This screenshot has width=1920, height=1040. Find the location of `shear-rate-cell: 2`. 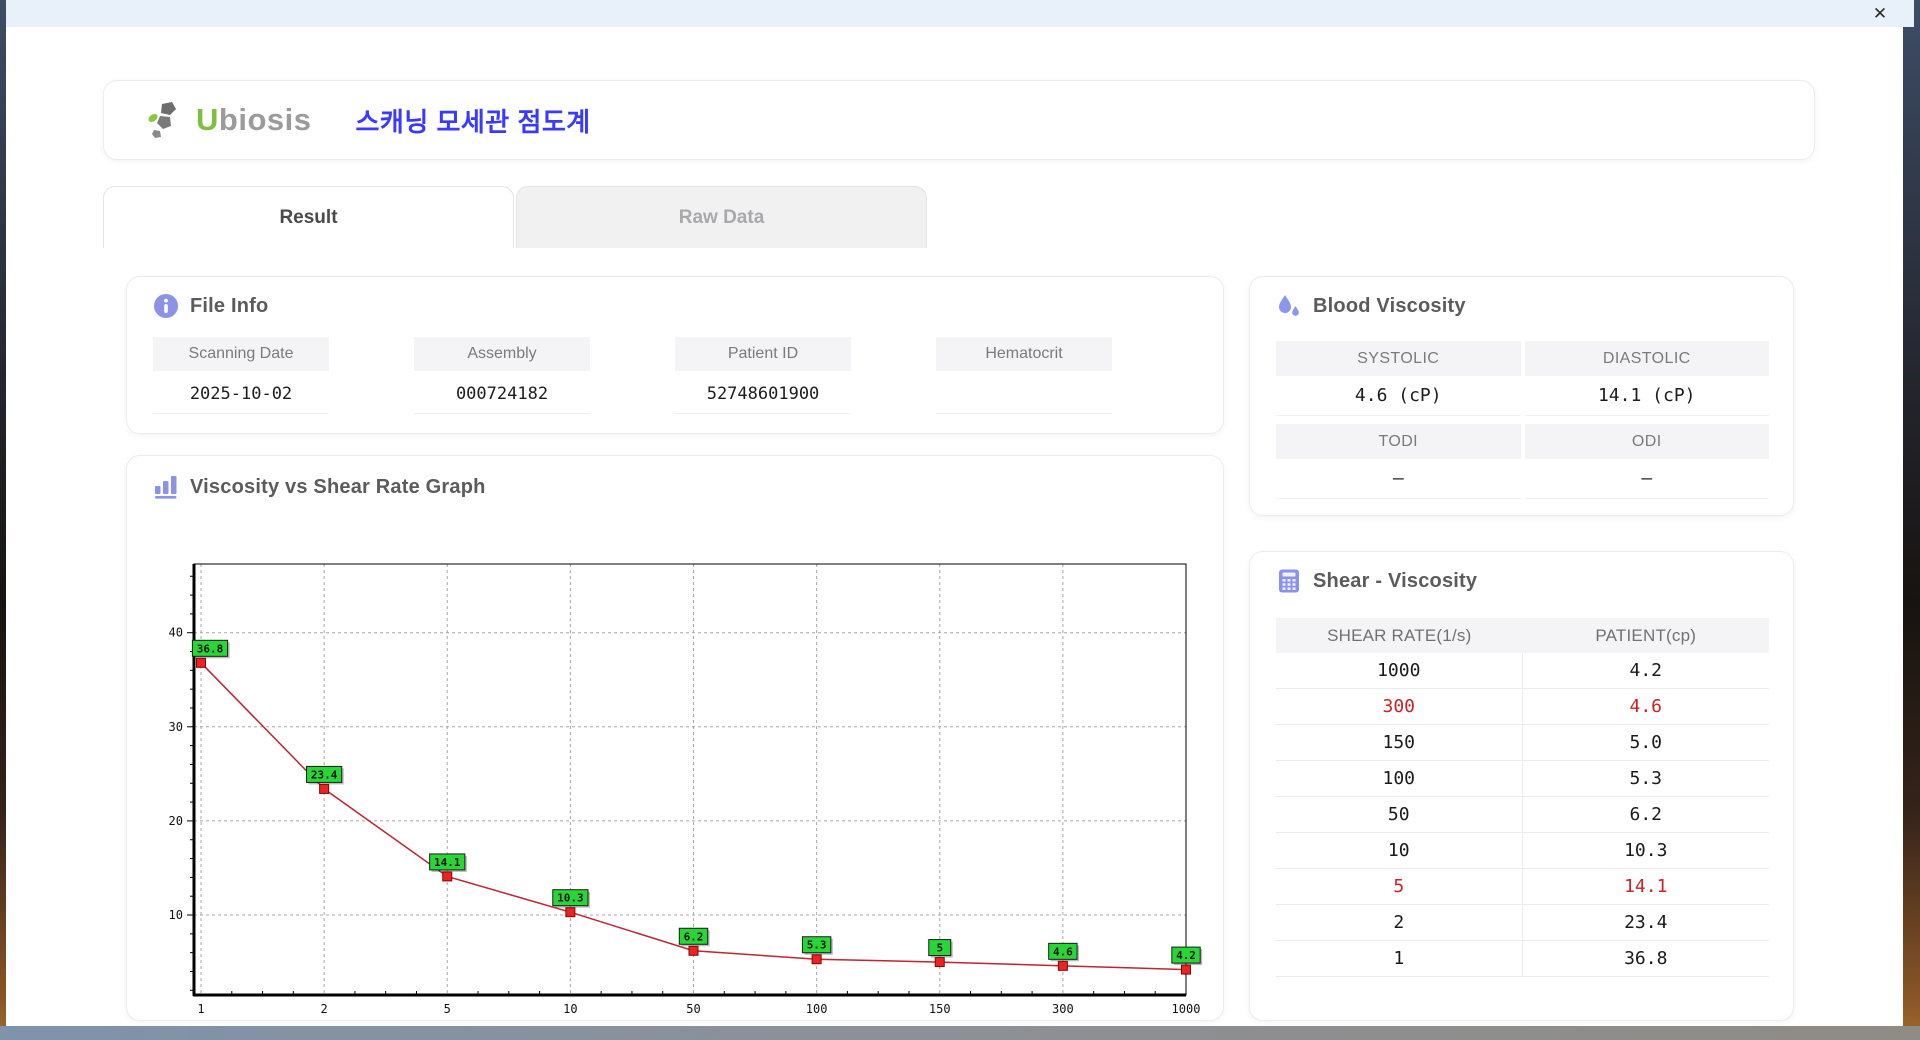

shear-rate-cell: 2 is located at coordinates (1399, 922).